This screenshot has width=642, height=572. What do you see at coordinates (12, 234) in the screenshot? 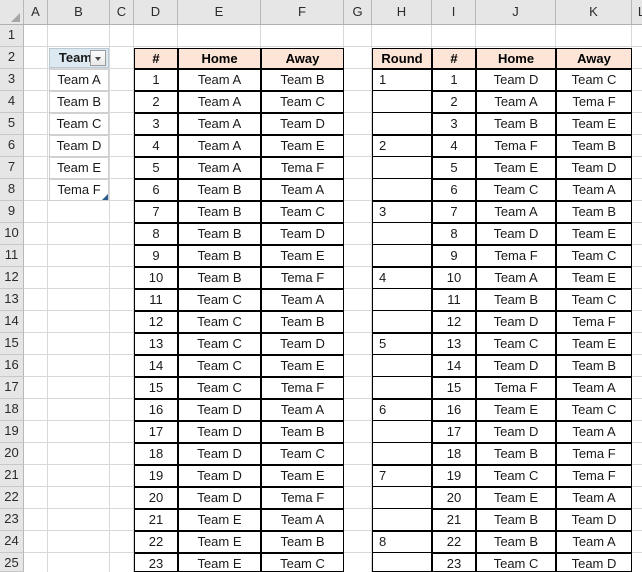
I see `row-header-10: 10` at bounding box center [12, 234].